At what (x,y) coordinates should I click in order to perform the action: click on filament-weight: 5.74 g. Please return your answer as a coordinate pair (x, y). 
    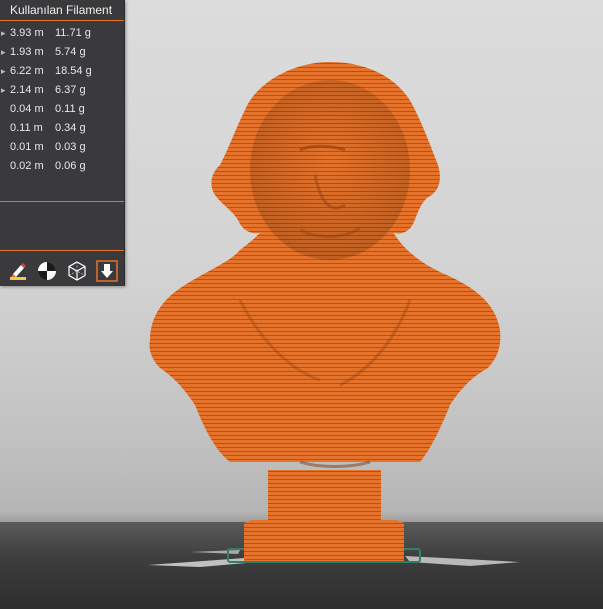
    Looking at the image, I should click on (70, 52).